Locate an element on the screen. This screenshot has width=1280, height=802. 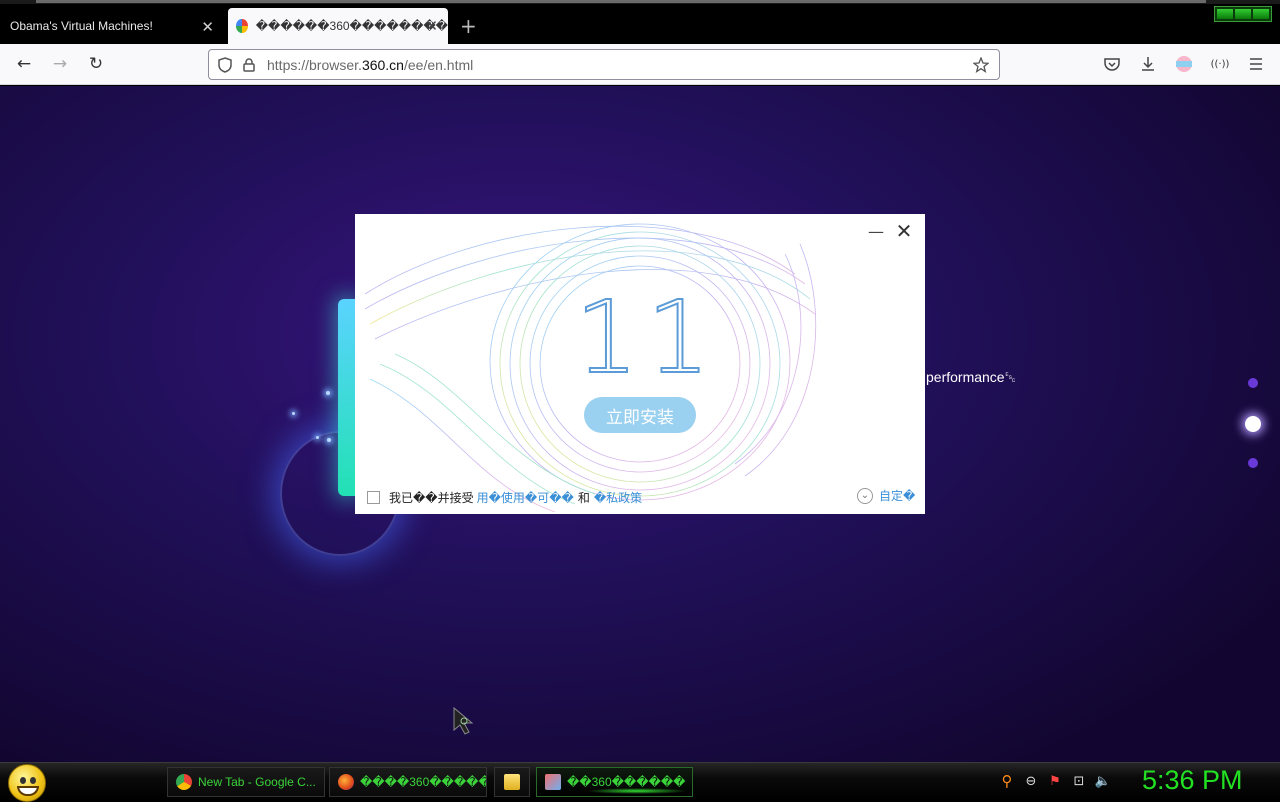
tab-virtual-machines: Obama's Virtual Machines! ✕ is located at coordinates (111, 26).